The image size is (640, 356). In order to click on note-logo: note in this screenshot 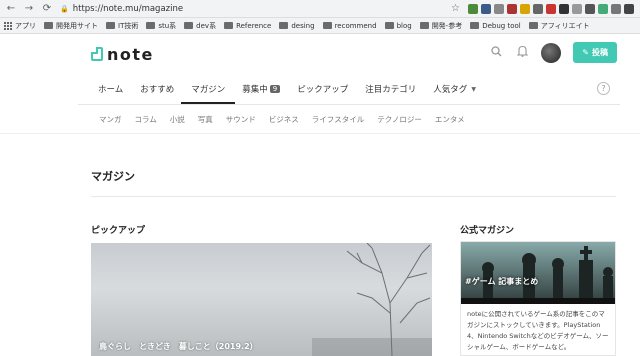, I will do `click(122, 54)`.